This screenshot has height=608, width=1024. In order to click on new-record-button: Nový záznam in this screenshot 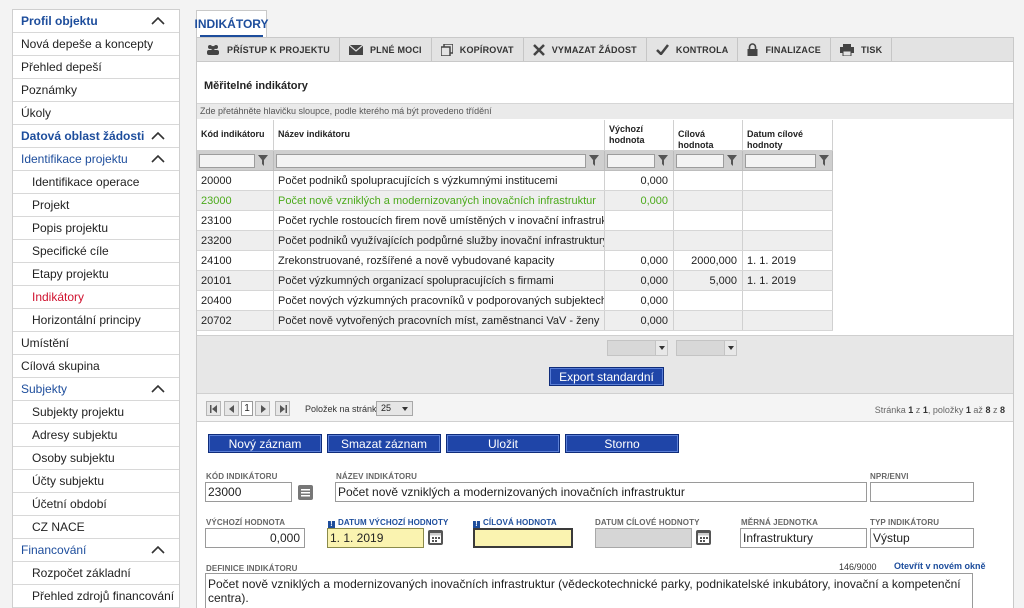, I will do `click(265, 443)`.